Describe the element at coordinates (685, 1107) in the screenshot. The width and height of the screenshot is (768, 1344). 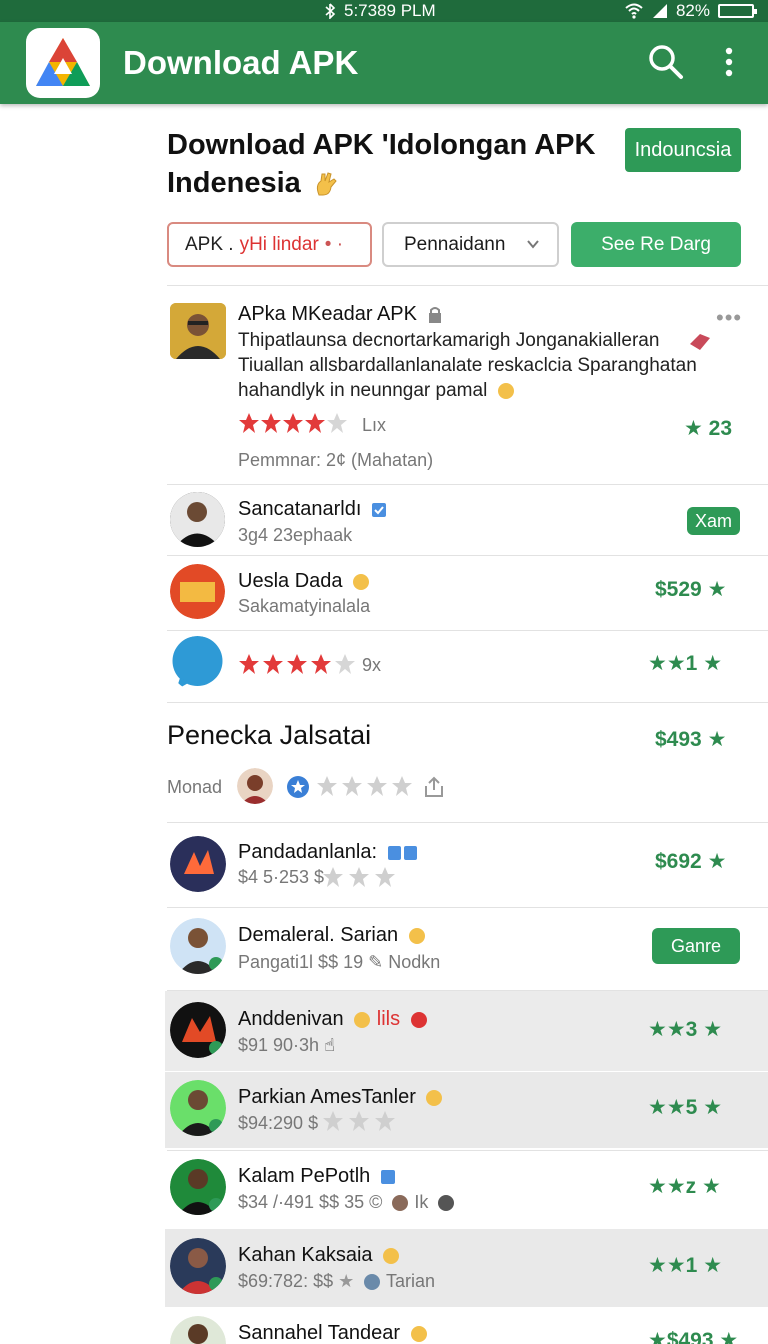
I see `list-item-score: ★★5 ★` at that location.